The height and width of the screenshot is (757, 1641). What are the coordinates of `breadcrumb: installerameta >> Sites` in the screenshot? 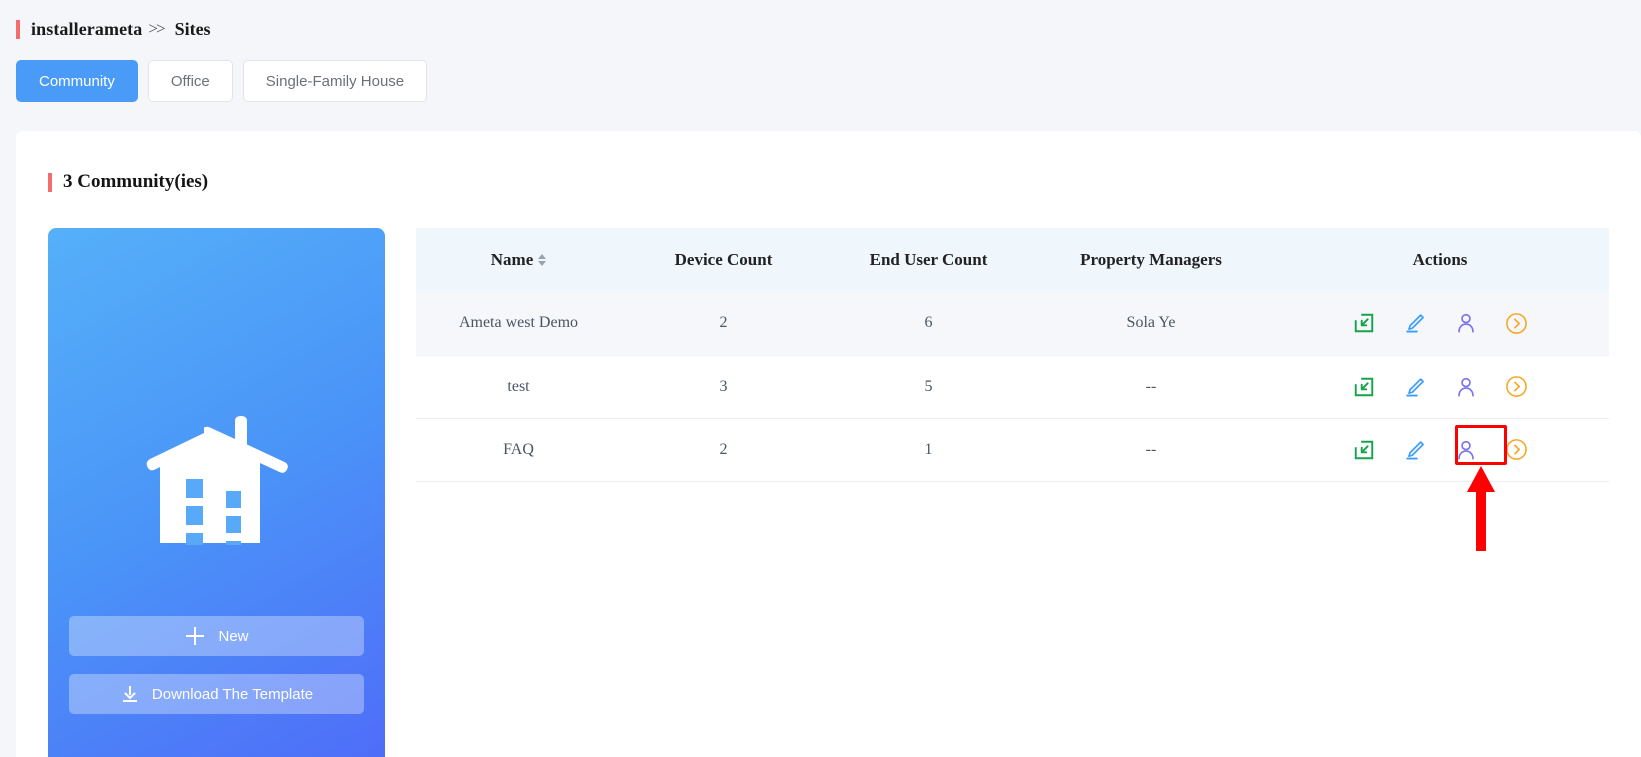 It's located at (113, 29).